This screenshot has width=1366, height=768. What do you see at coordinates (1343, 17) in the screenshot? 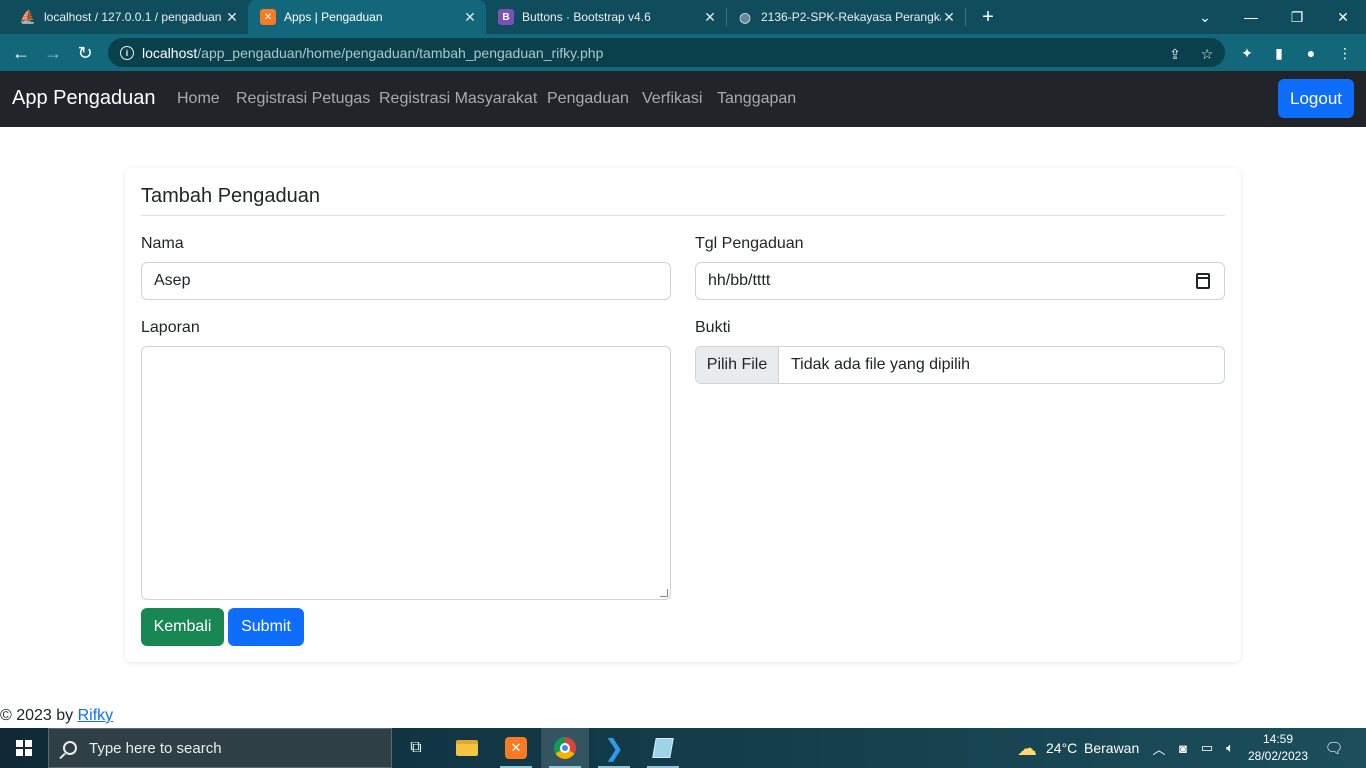
I see `close-window-button: ✕` at bounding box center [1343, 17].